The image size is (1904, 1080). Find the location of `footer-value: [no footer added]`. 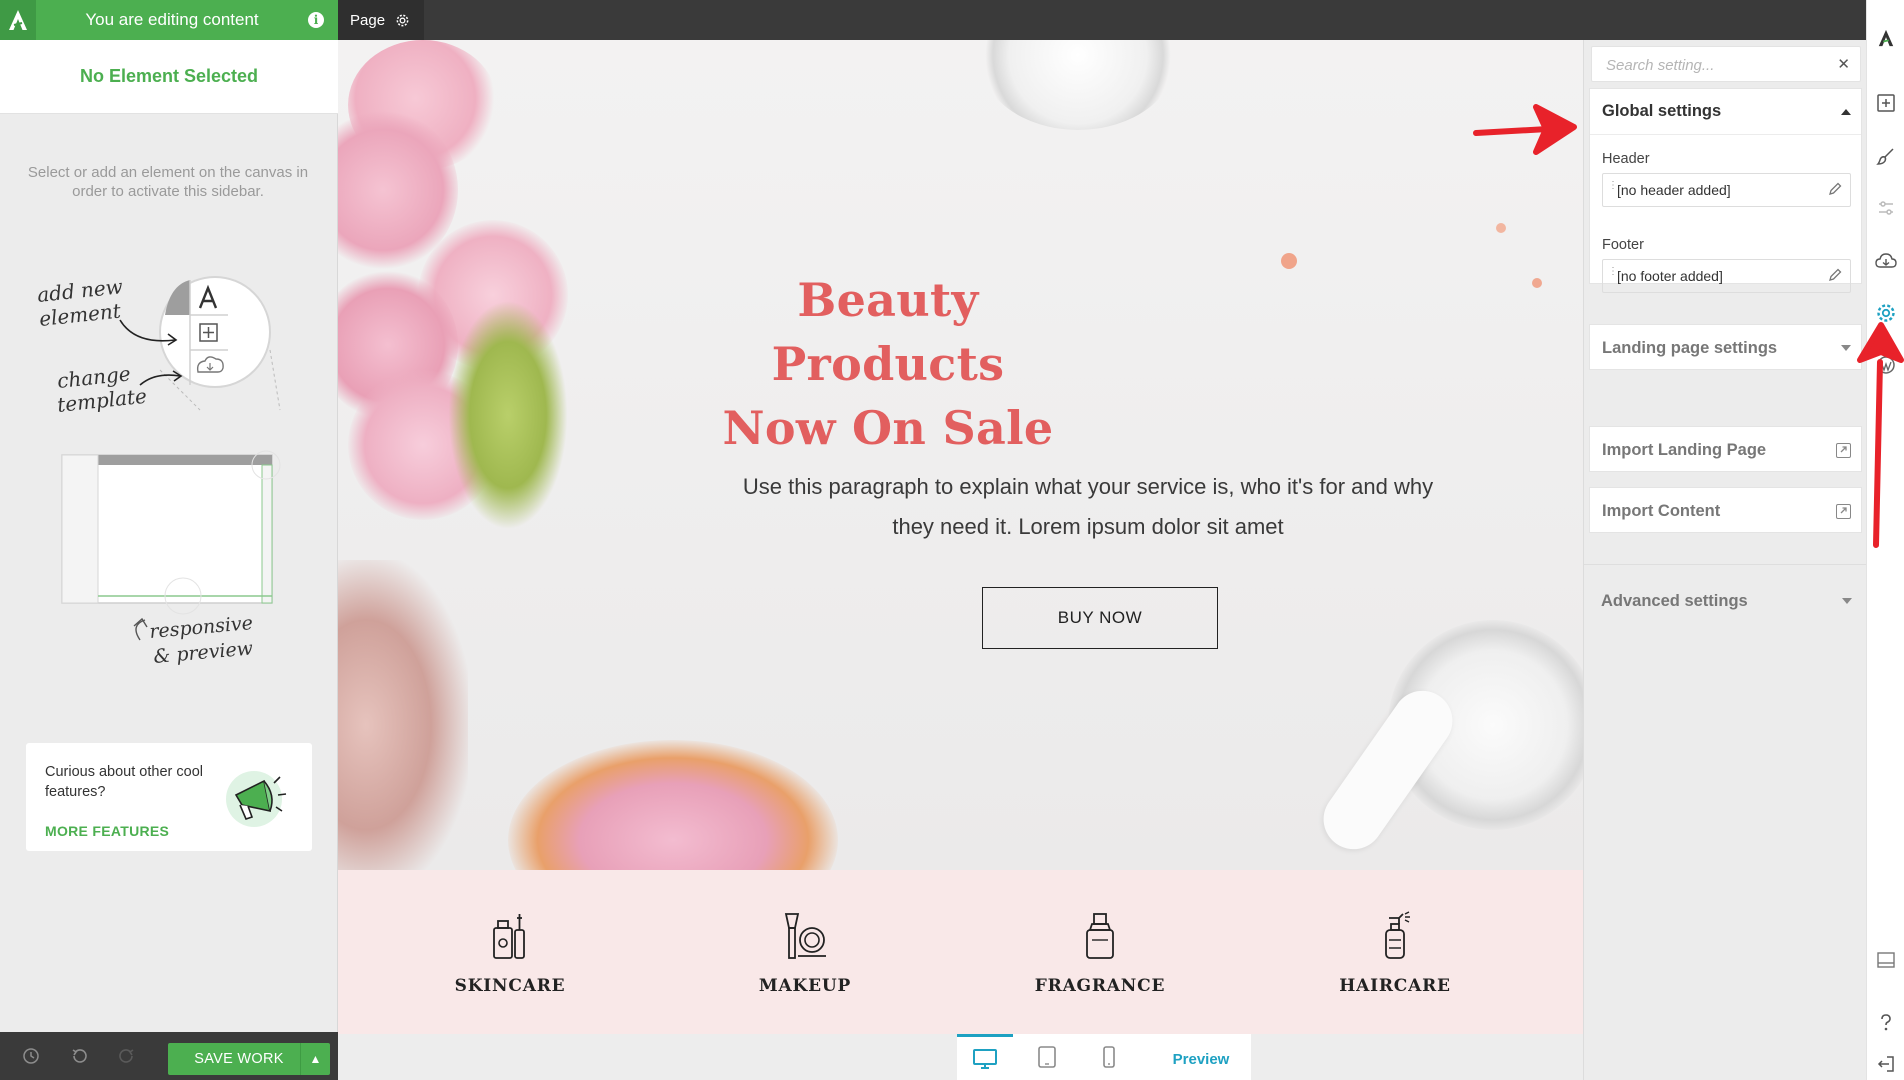

footer-value: [no footer added] is located at coordinates (1670, 276).